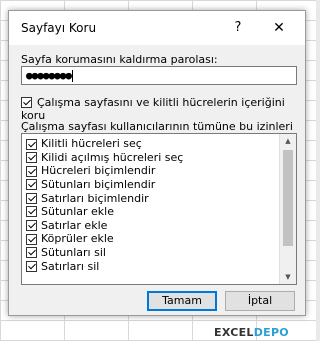 The height and width of the screenshot is (341, 320). Describe the element at coordinates (49, 75) in the screenshot. I see `password-value: ●●●●●●●●` at that location.